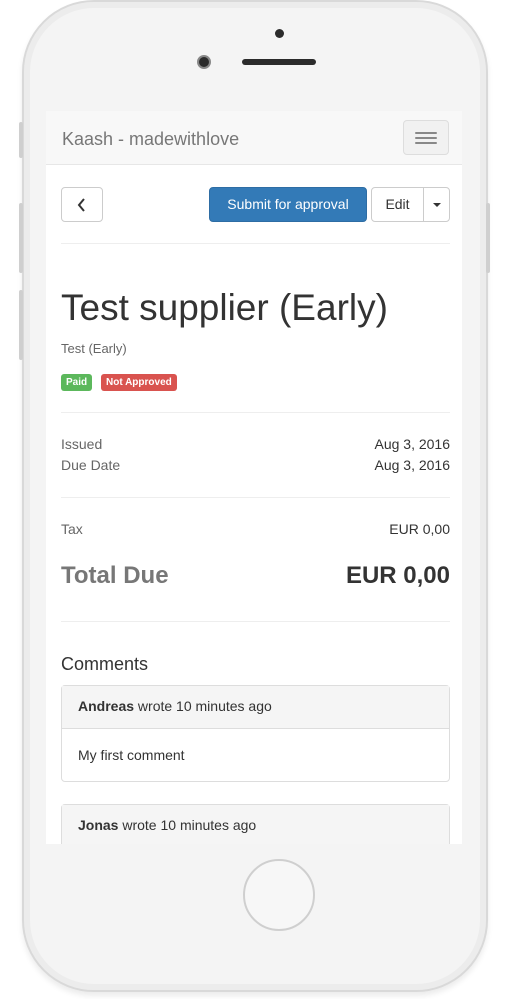  Describe the element at coordinates (279, 33) in the screenshot. I see `proximity-sensor` at that location.